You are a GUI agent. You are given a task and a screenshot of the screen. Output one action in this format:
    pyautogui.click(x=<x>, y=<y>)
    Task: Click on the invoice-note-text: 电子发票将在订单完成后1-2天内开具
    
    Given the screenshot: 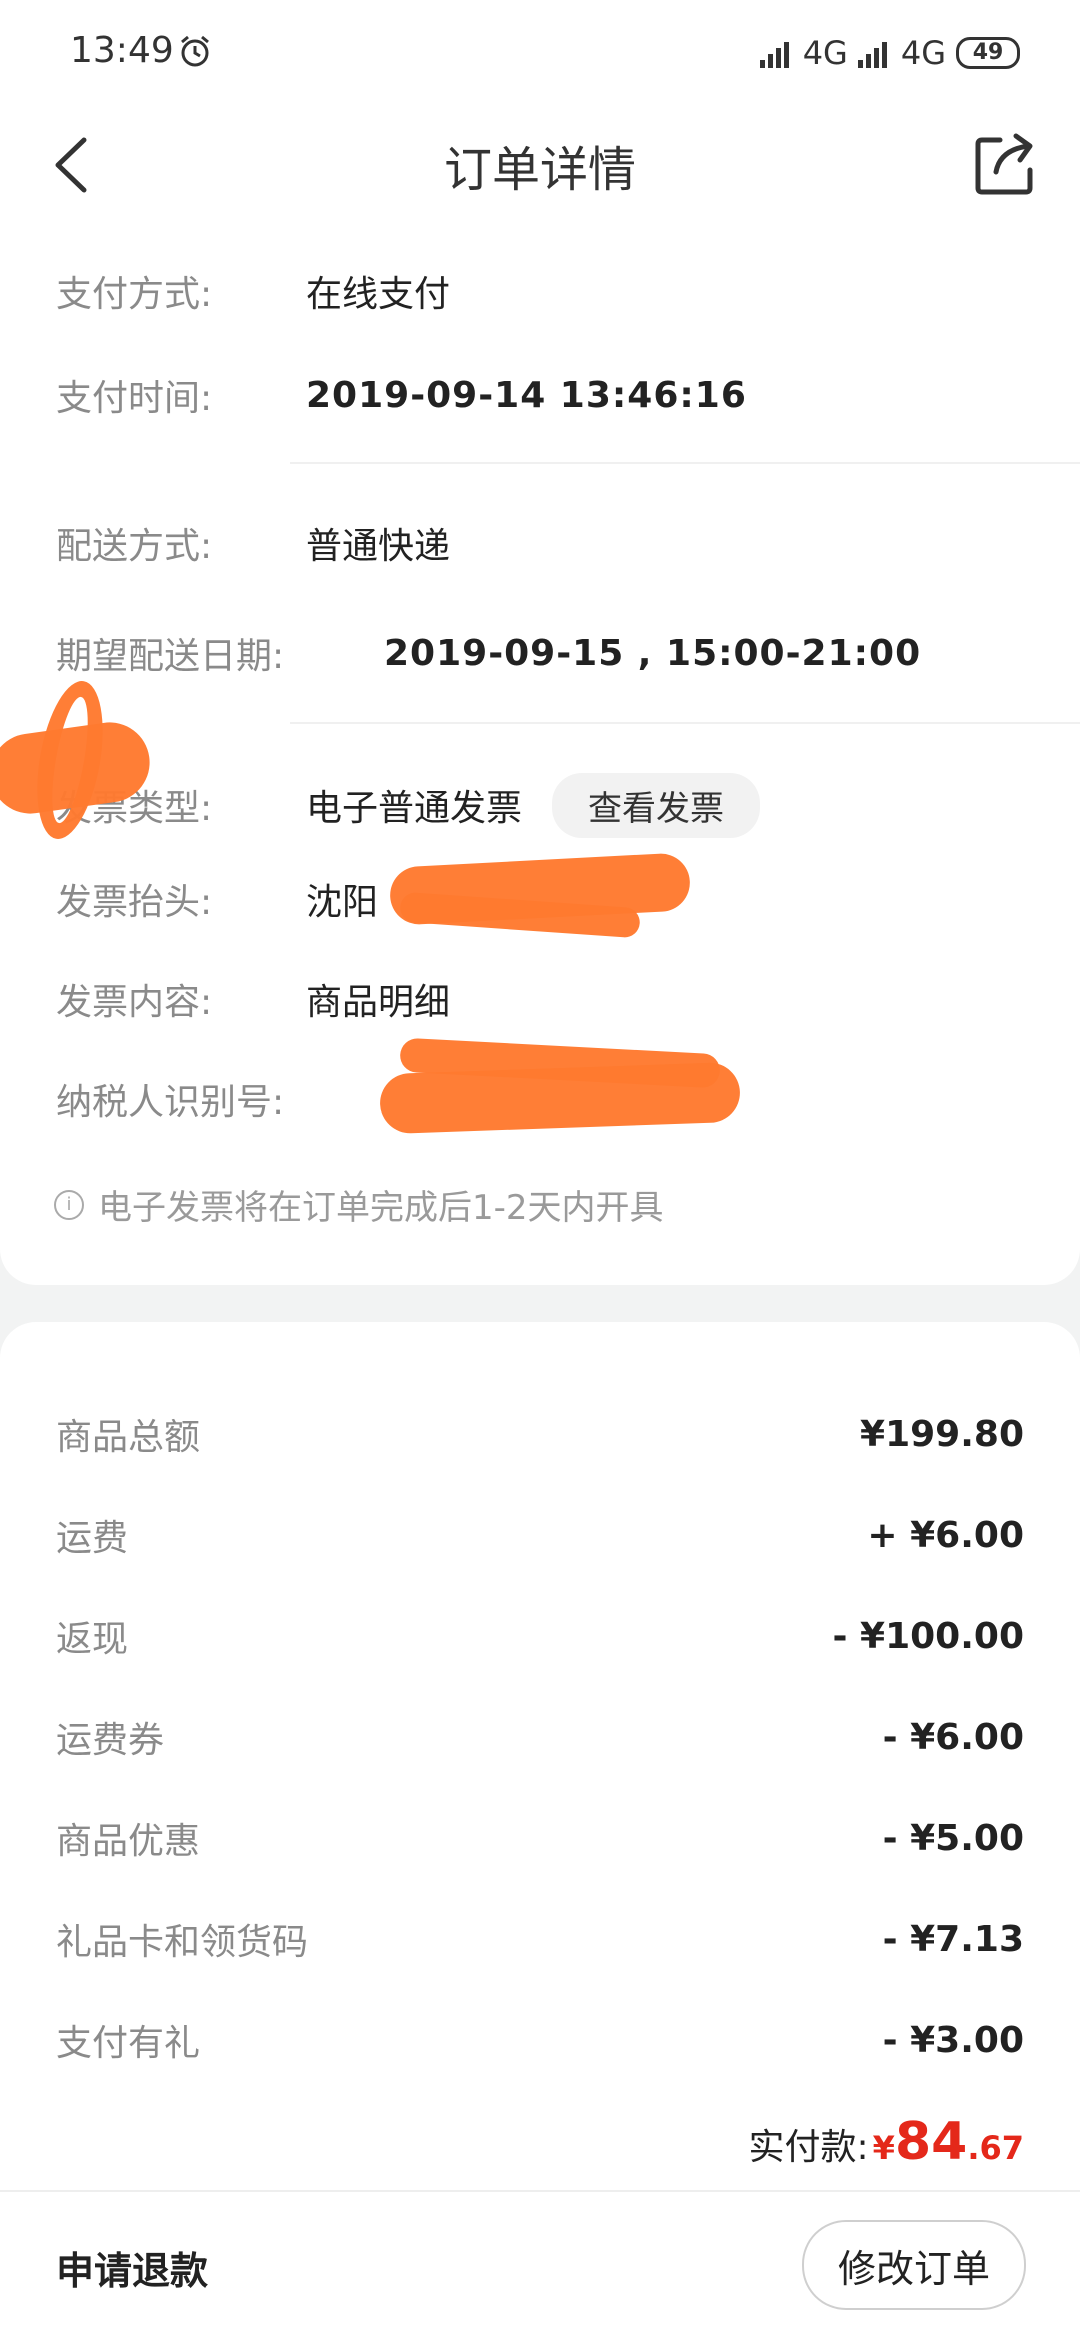 What is the action you would take?
    pyautogui.click(x=381, y=1208)
    